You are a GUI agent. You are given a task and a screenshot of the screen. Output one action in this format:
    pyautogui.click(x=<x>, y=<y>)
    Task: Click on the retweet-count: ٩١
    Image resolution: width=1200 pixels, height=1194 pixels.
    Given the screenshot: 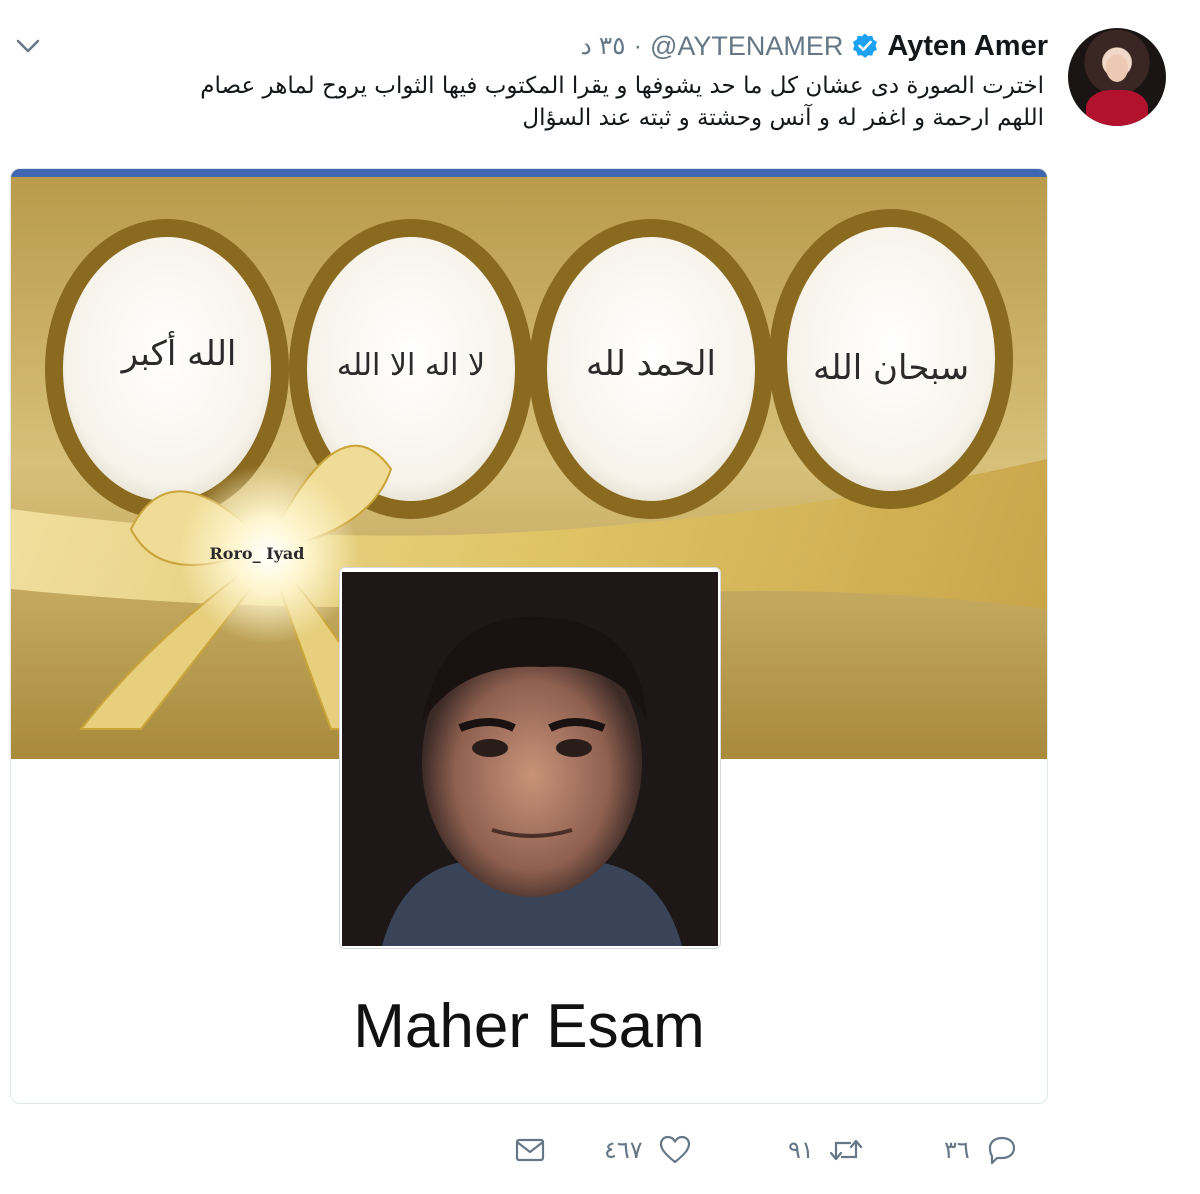 What is the action you would take?
    pyautogui.click(x=801, y=1150)
    